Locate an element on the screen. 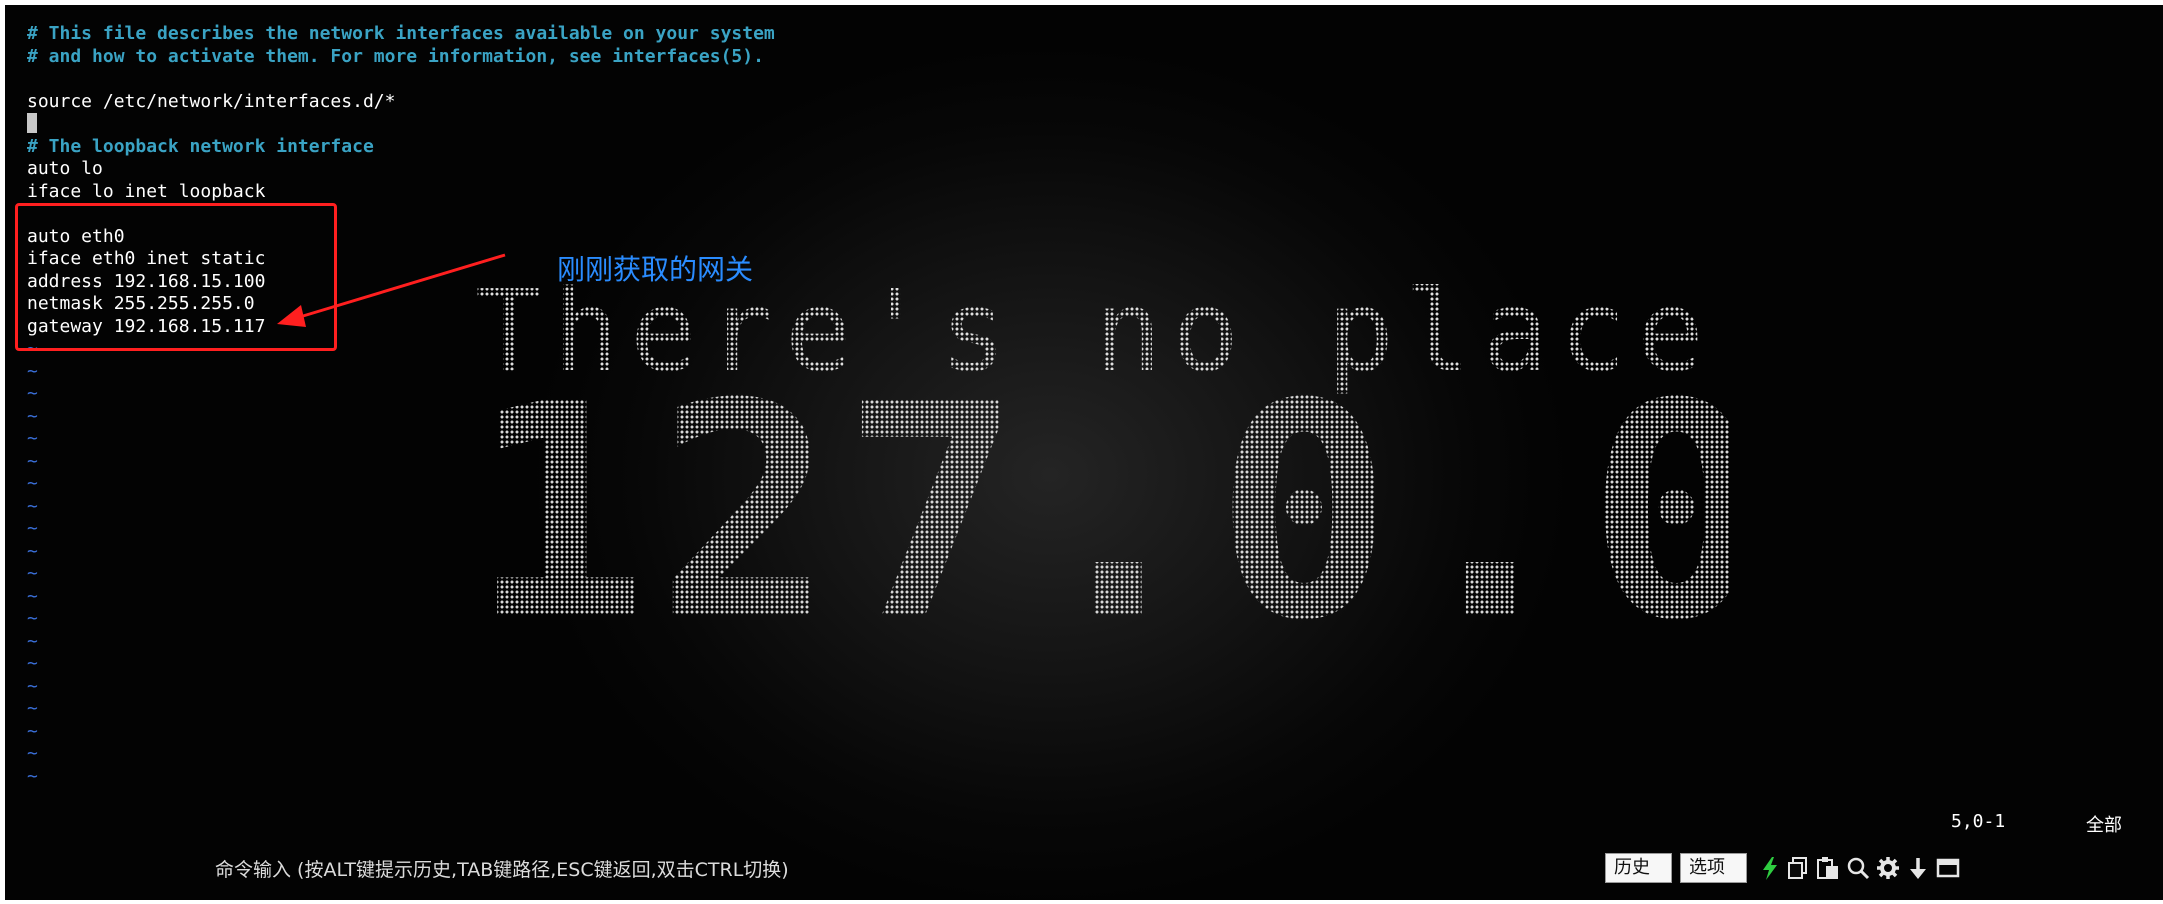  copy-icon is located at coordinates (1798, 868).